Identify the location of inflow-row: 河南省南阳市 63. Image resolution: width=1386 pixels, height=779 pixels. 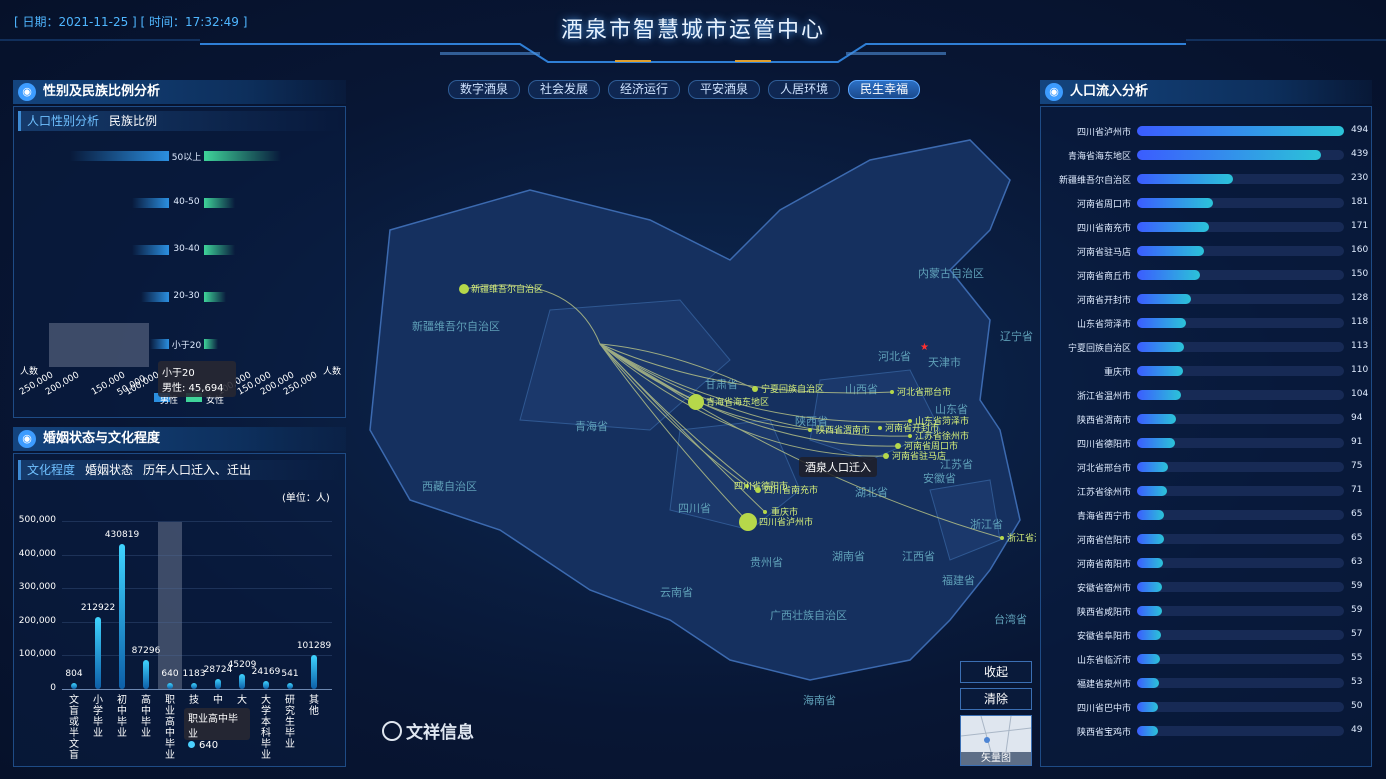
(1203, 563).